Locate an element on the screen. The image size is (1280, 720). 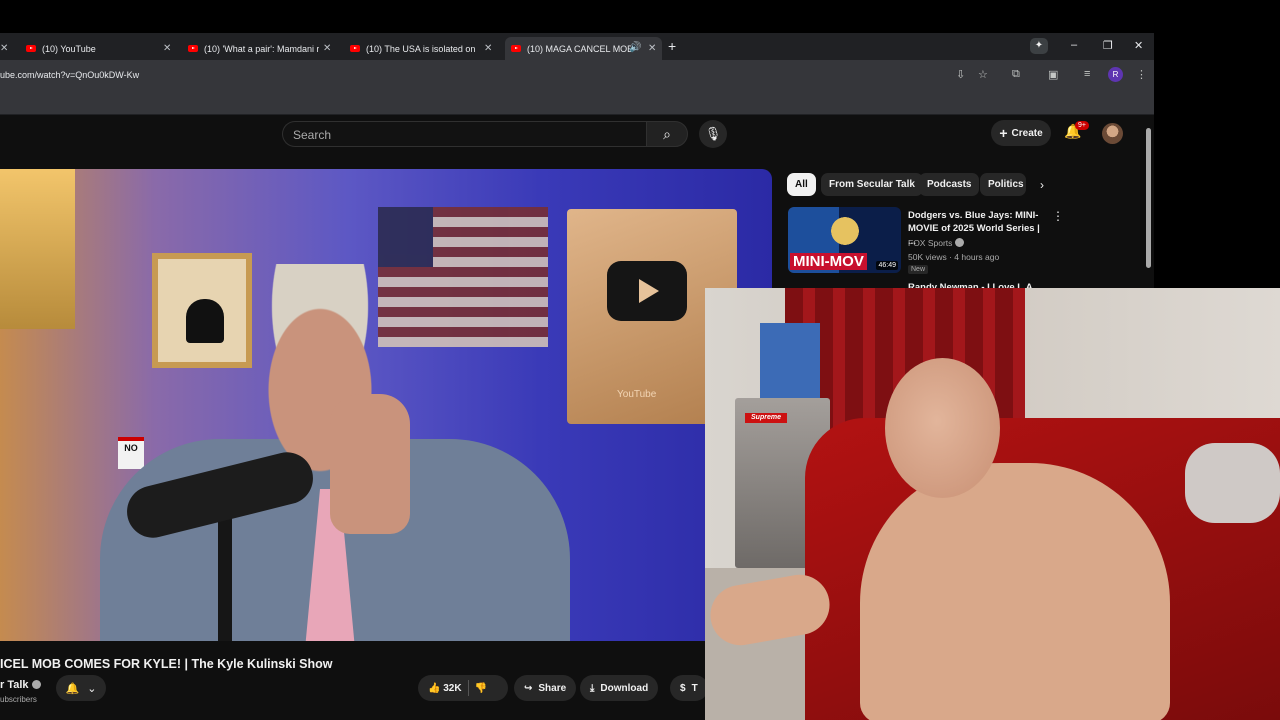
tab-title: (10) 'What a pair': Mamdani re is located at coordinates (261, 48).